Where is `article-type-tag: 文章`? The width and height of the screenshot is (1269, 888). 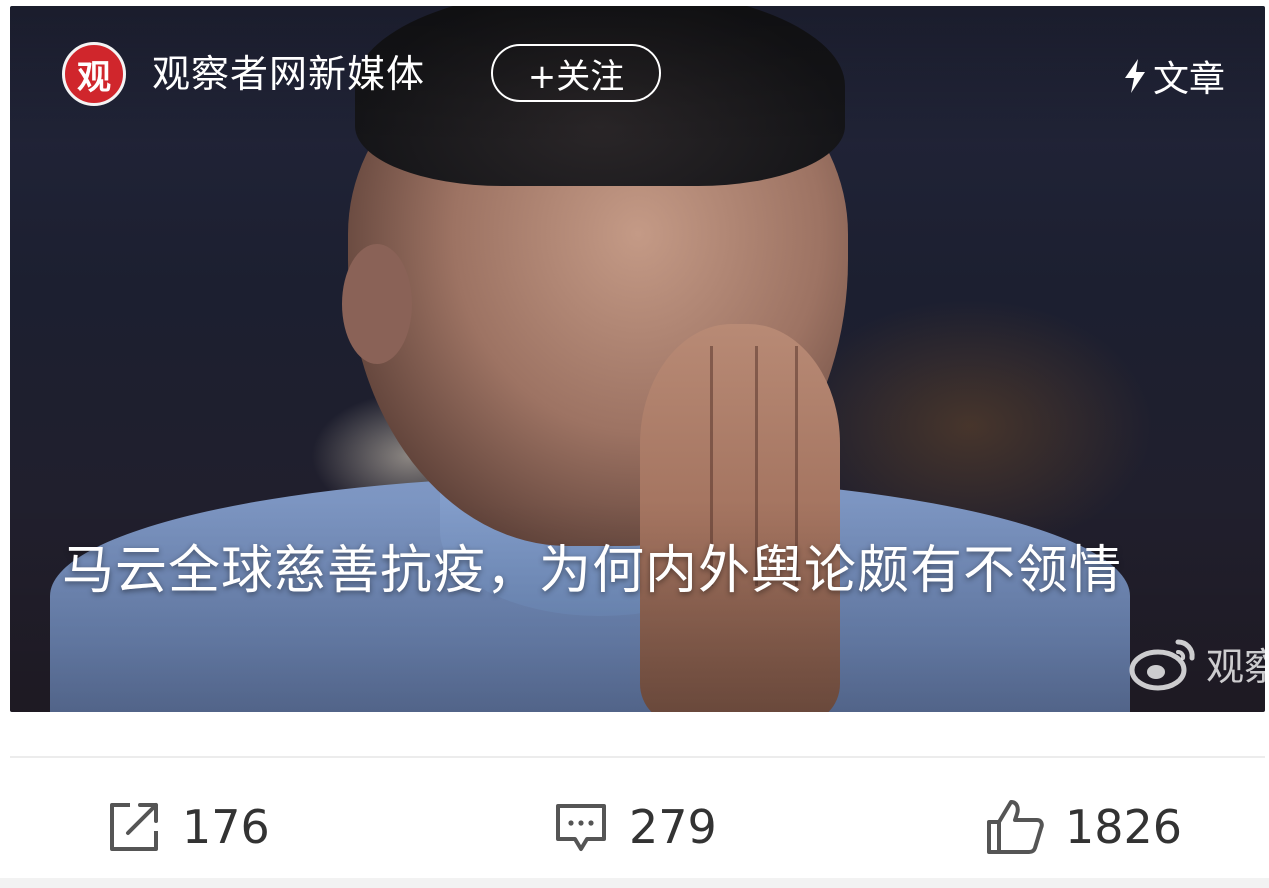 article-type-tag: 文章 is located at coordinates (1174, 76).